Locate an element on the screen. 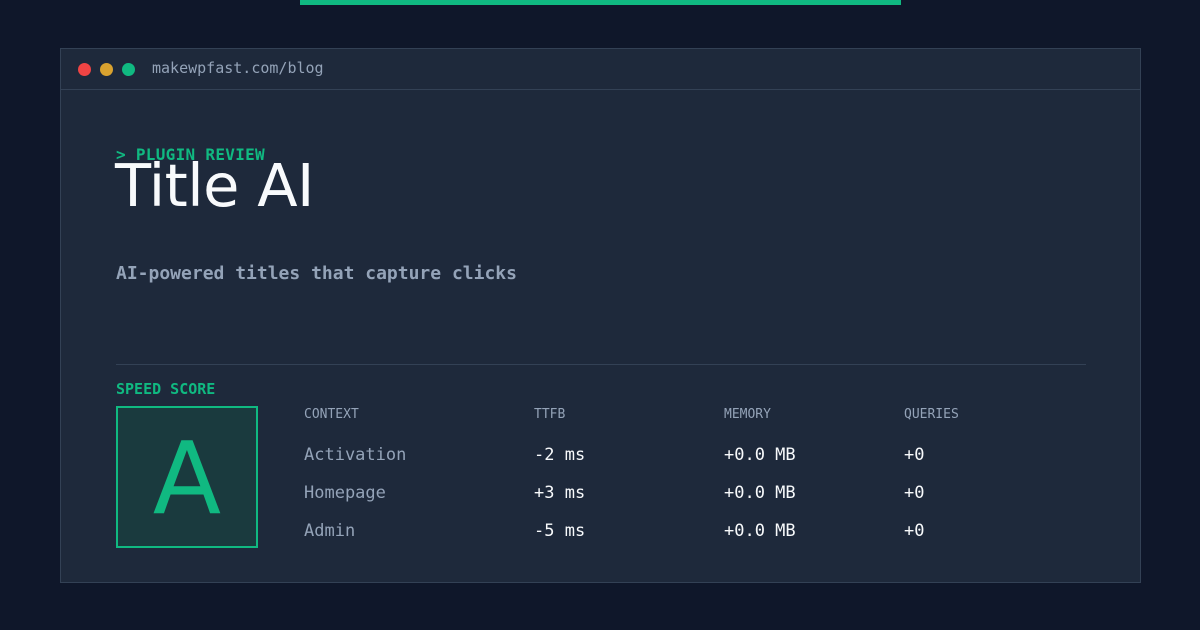 This screenshot has height=630, width=1200. row-activation-context: Activation is located at coordinates (355, 455).